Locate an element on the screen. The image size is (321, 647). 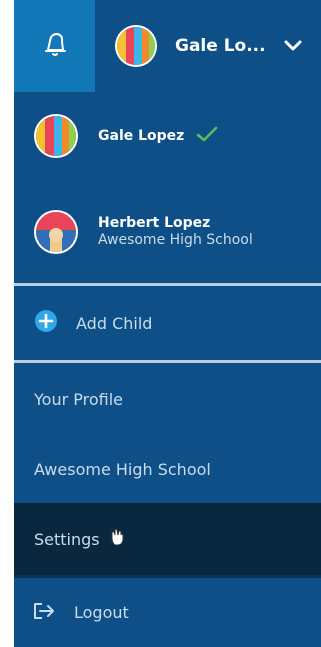
menu-item-settings: Settings is located at coordinates (167, 539).